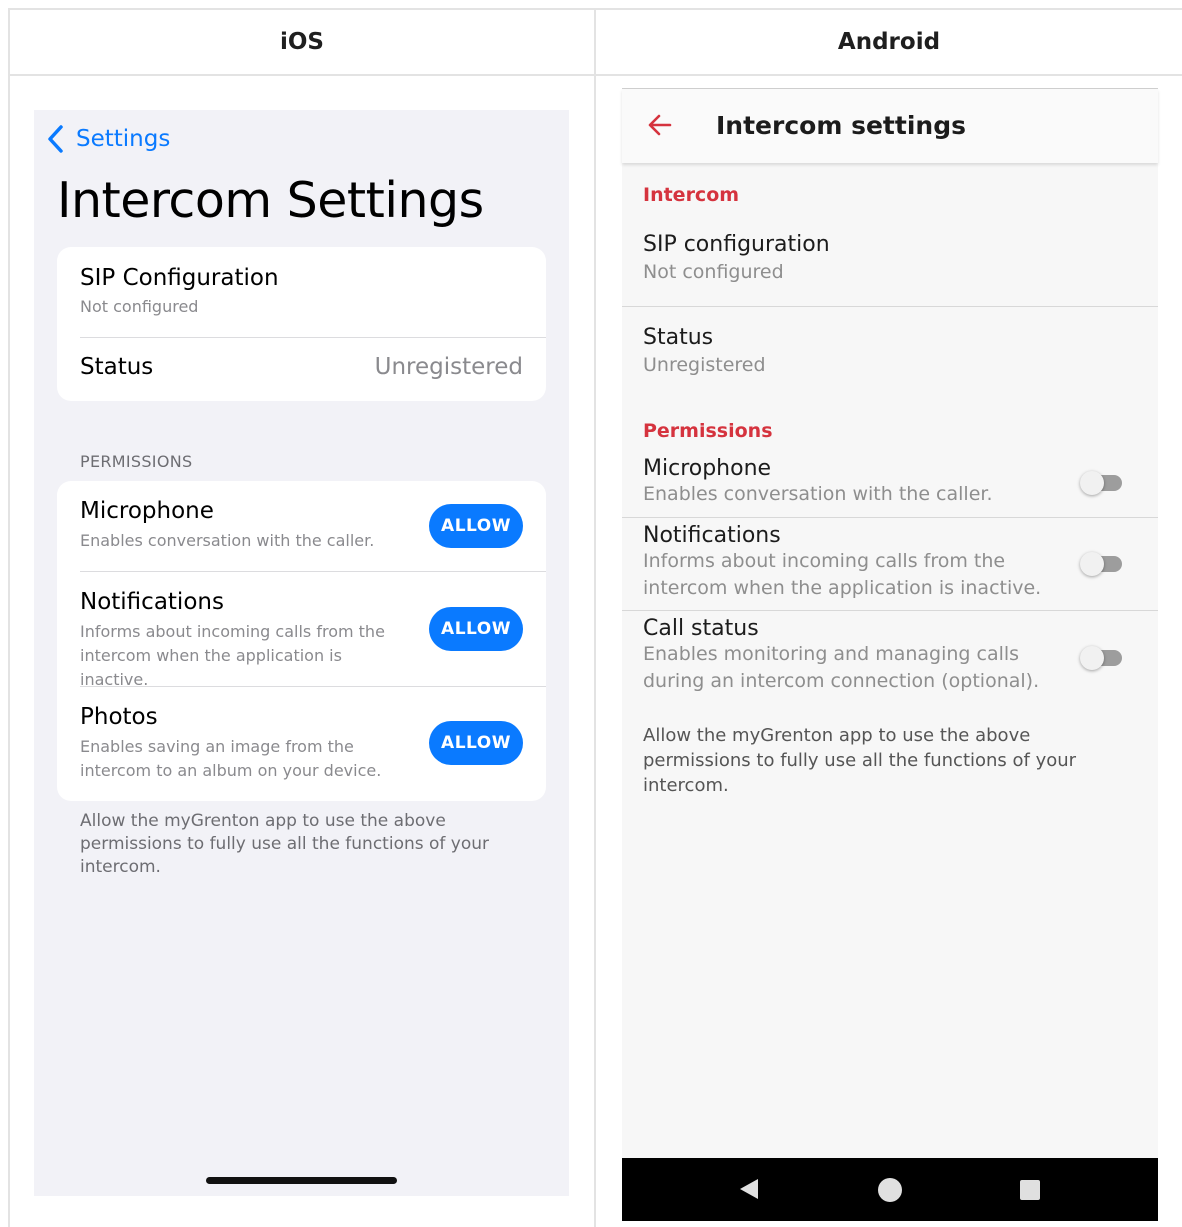 Image resolution: width=1182 pixels, height=1227 pixels. What do you see at coordinates (1102, 483) in the screenshot?
I see `microphone-toggle` at bounding box center [1102, 483].